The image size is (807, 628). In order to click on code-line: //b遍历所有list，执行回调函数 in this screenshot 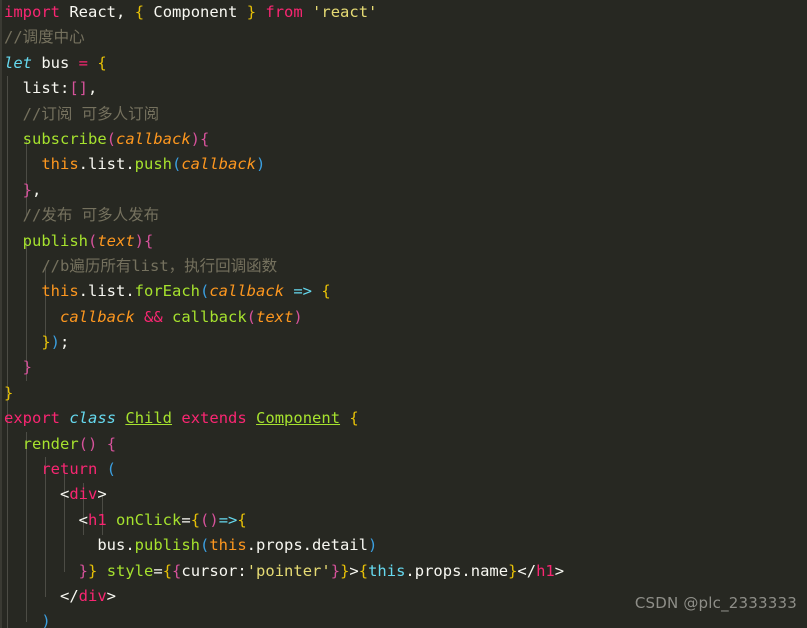, I will do `click(403, 266)`.